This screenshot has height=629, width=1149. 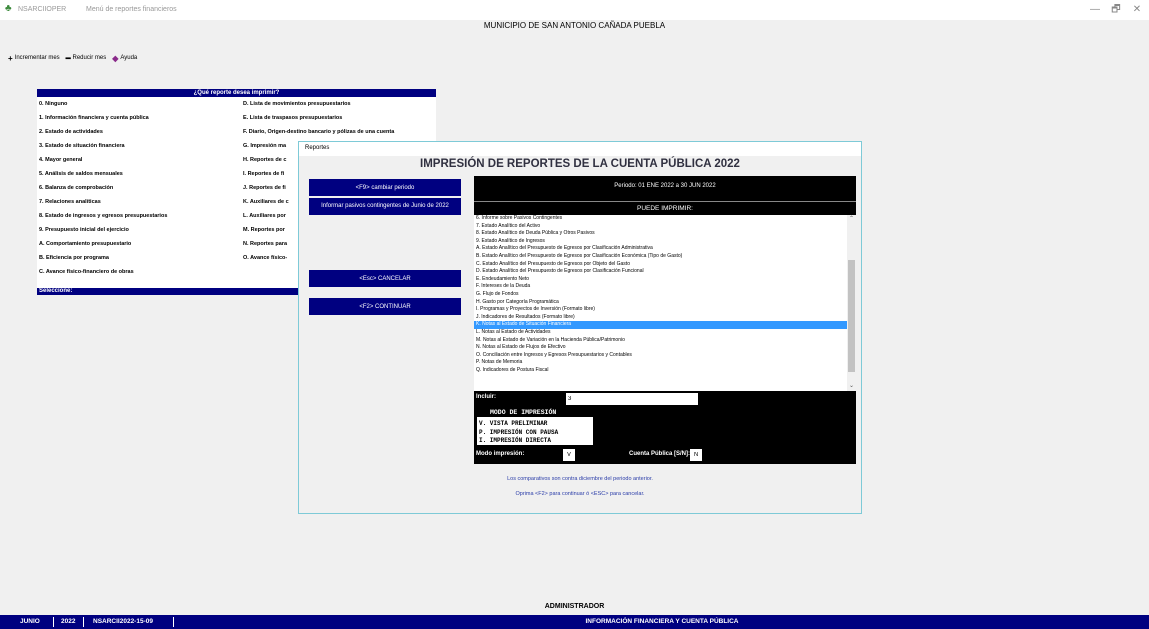 What do you see at coordinates (103, 149) in the screenshot?
I see `menu-item: 3. Estado de situación financiera` at bounding box center [103, 149].